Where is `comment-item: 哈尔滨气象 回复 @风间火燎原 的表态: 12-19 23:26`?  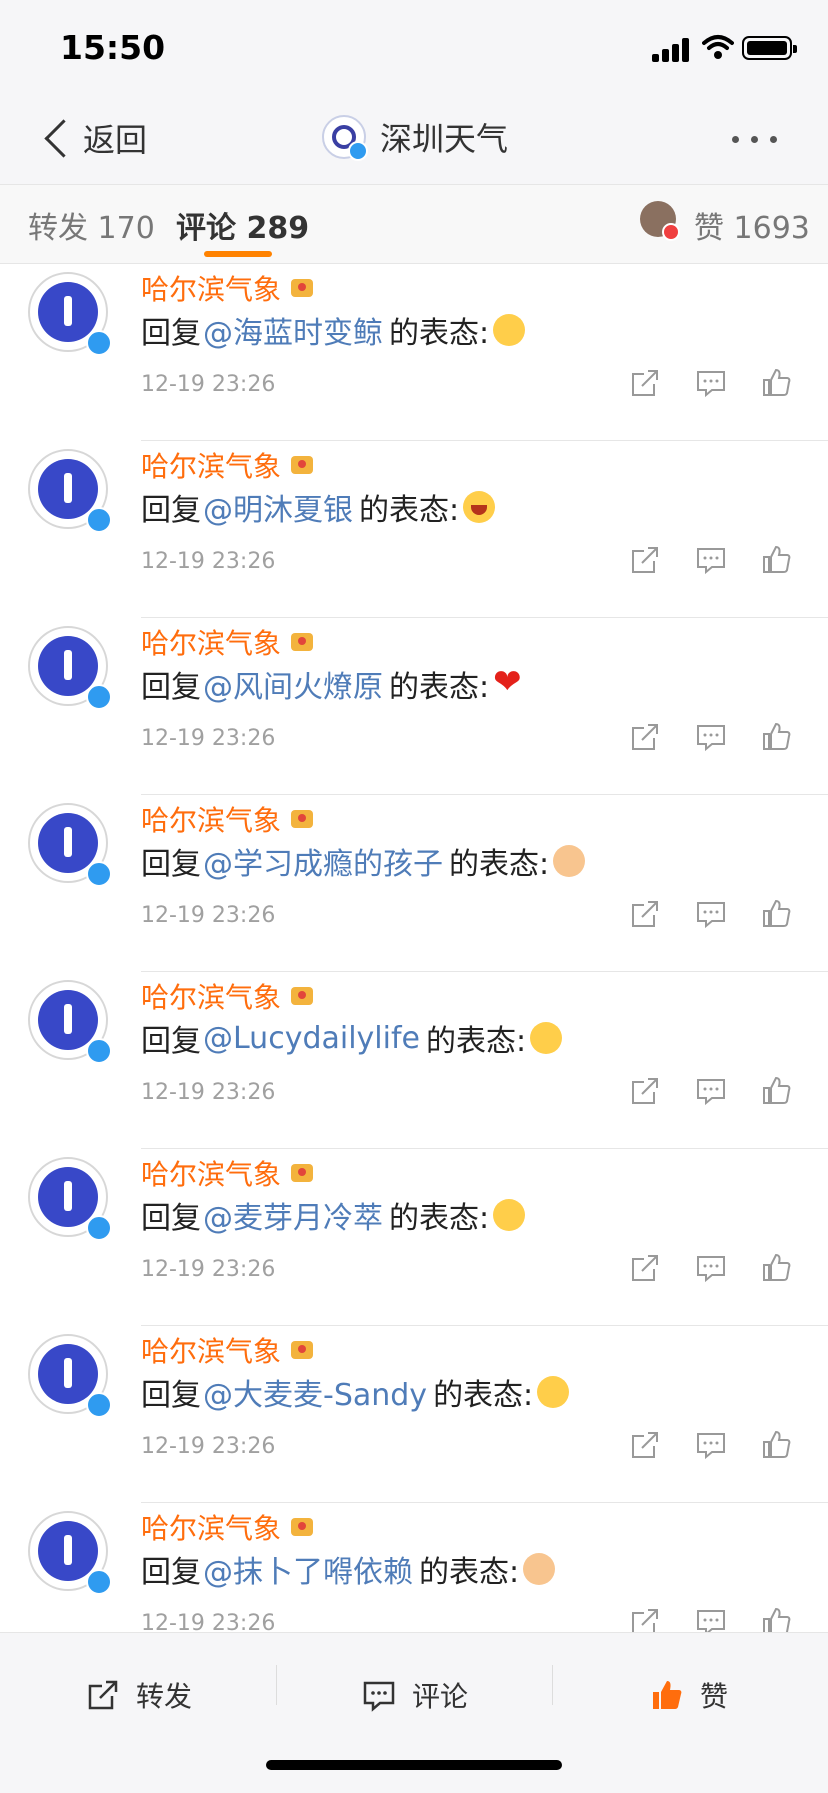
comment-item: 哈尔滨气象 回复 @风间火燎原 的表态: 12-19 23:26 is located at coordinates (414, 706).